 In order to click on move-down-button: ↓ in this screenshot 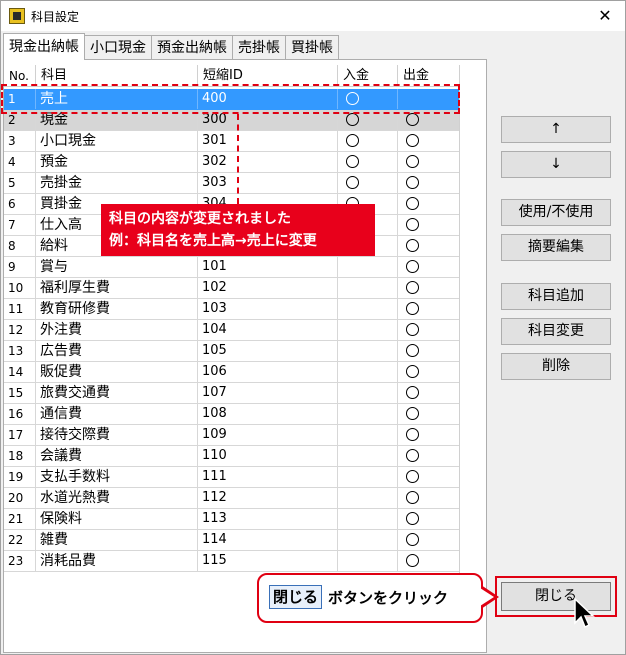, I will do `click(556, 164)`.